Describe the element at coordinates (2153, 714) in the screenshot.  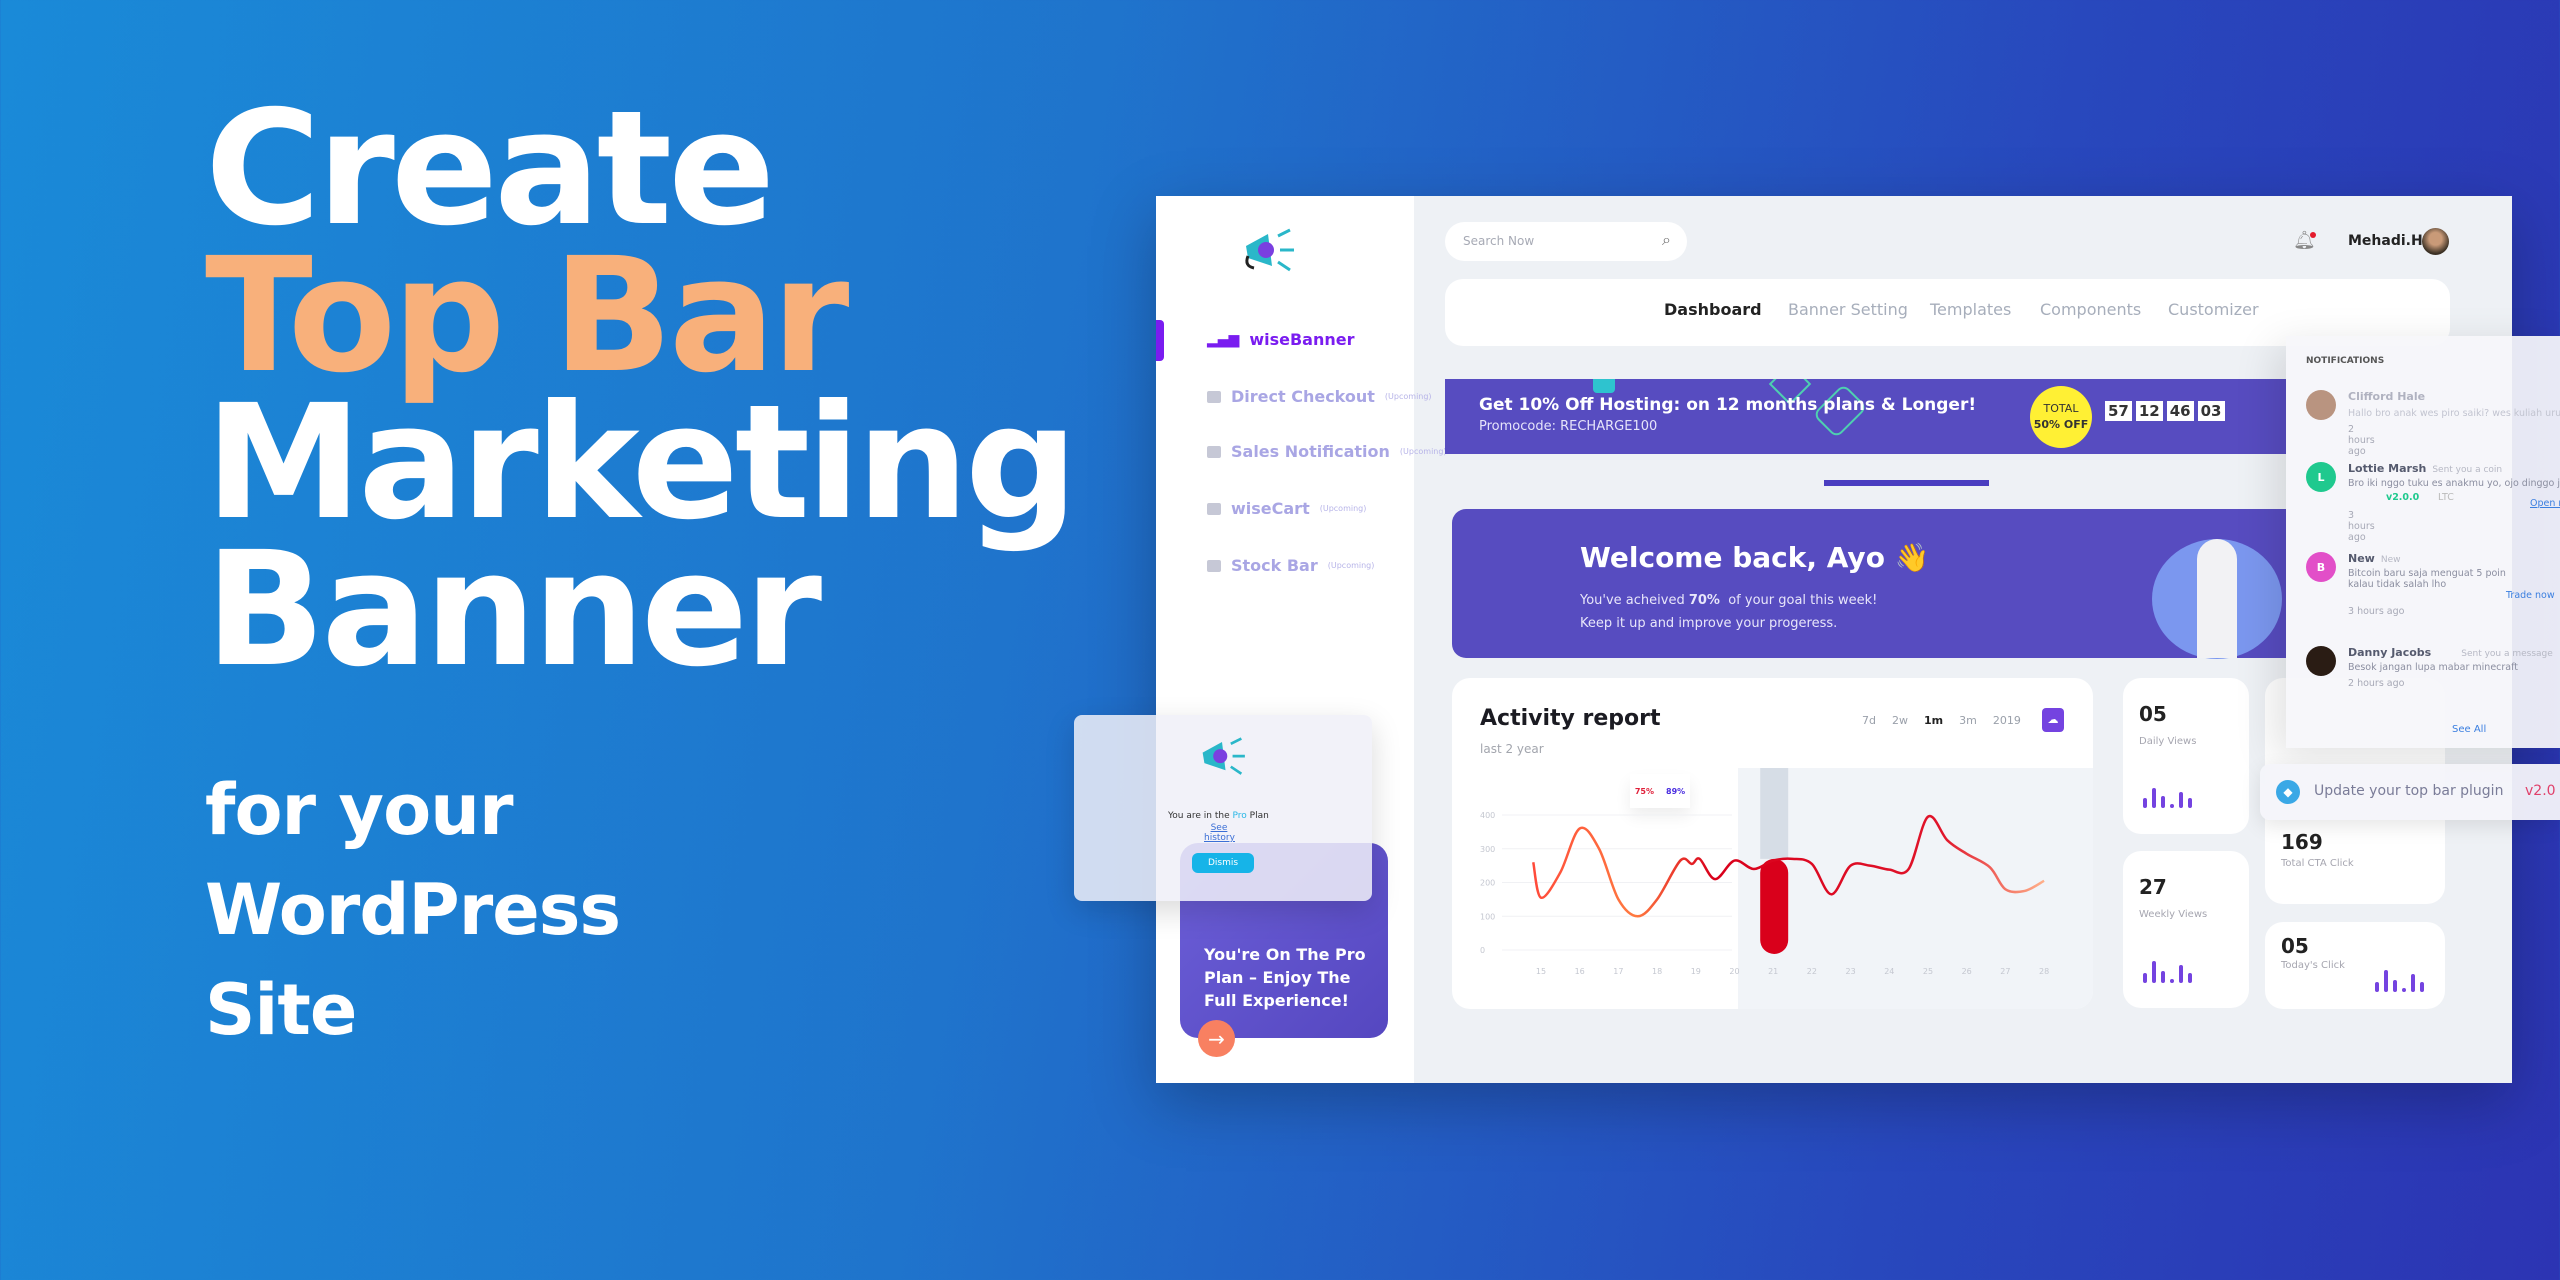
I see `stat-value: 05` at that location.